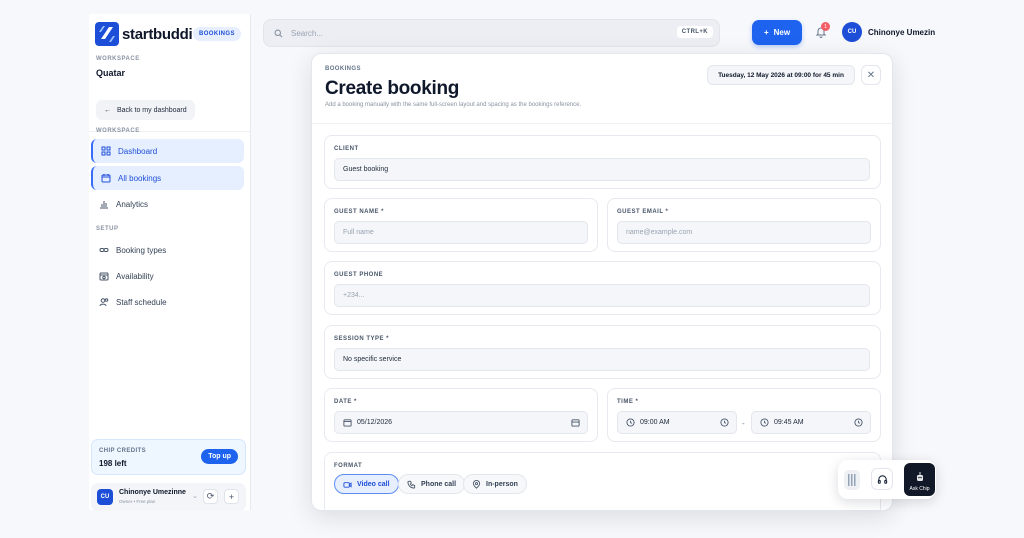  I want to click on workspace-label: WORKSPACE, so click(118, 59).